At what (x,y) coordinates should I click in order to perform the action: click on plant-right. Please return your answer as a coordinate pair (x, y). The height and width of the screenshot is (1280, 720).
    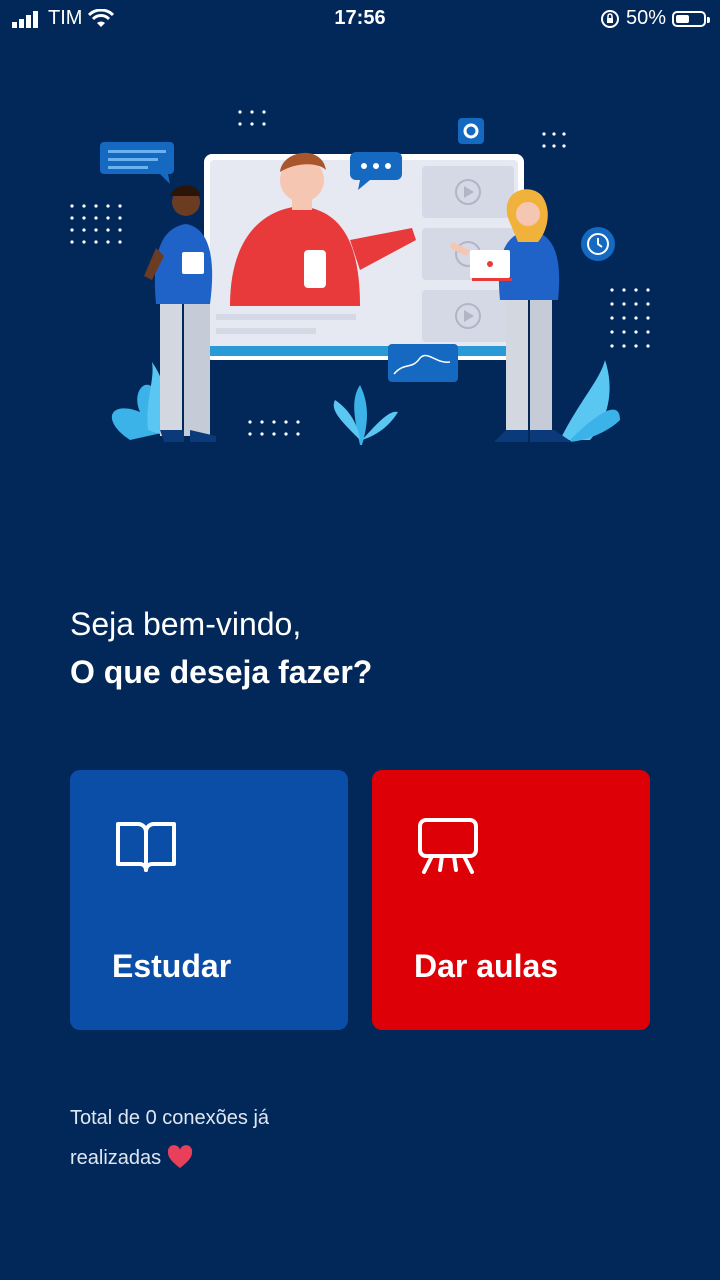
    Looking at the image, I should click on (590, 401).